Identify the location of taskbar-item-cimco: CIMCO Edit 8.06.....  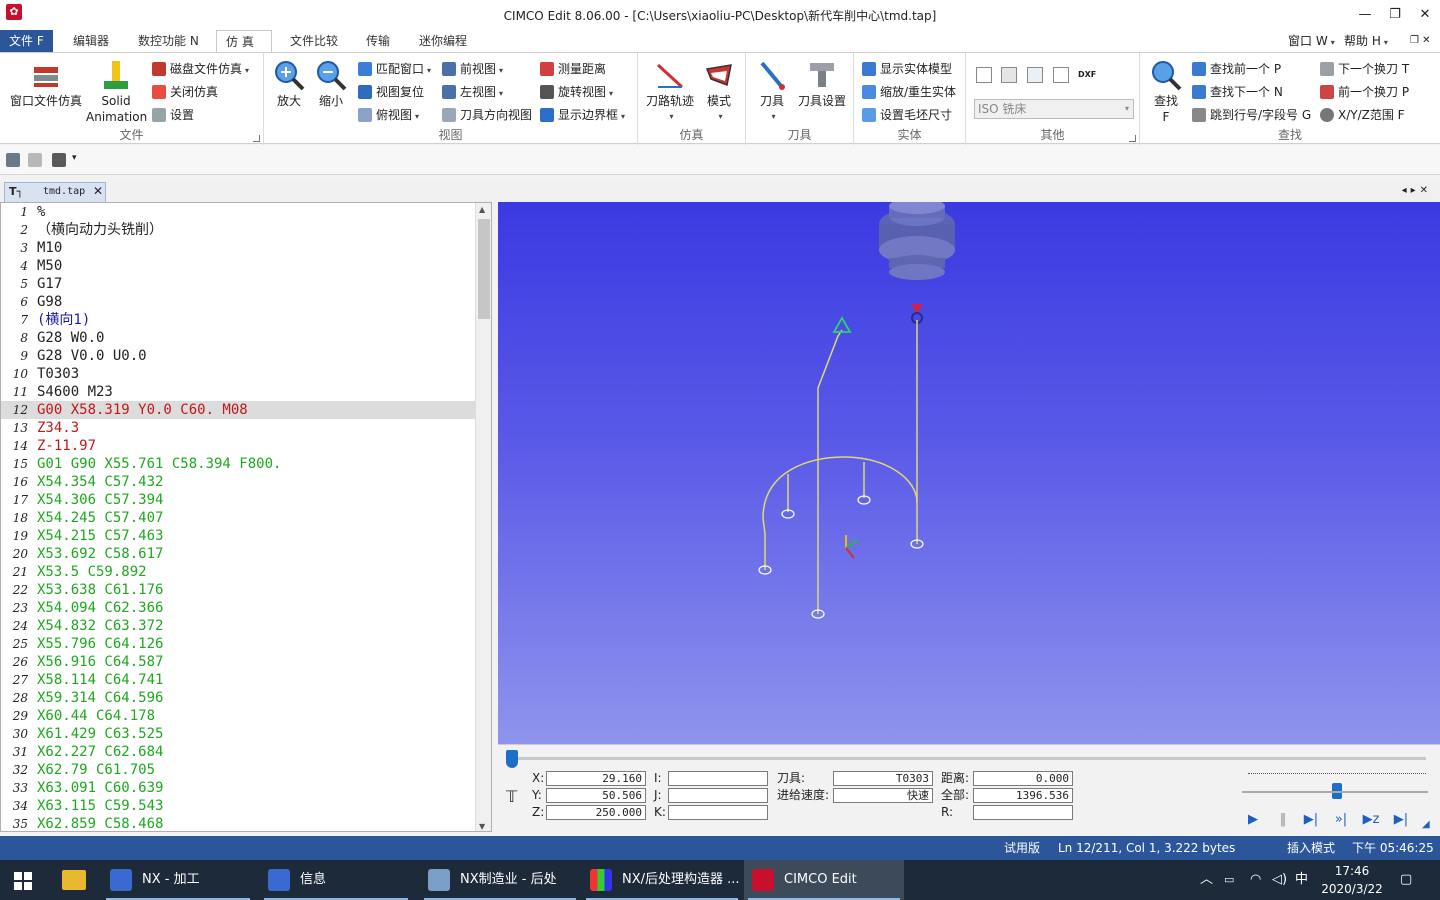
(824, 880).